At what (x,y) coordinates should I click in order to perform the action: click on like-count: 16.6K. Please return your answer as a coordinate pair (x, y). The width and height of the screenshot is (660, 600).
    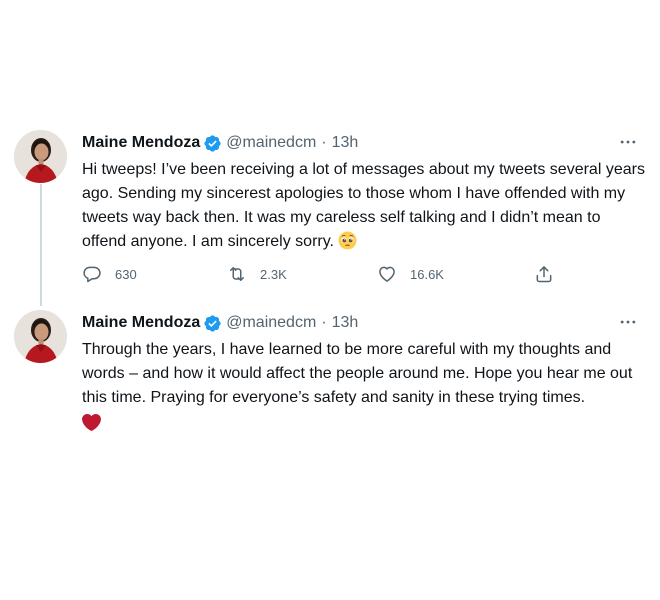
    Looking at the image, I should click on (427, 274).